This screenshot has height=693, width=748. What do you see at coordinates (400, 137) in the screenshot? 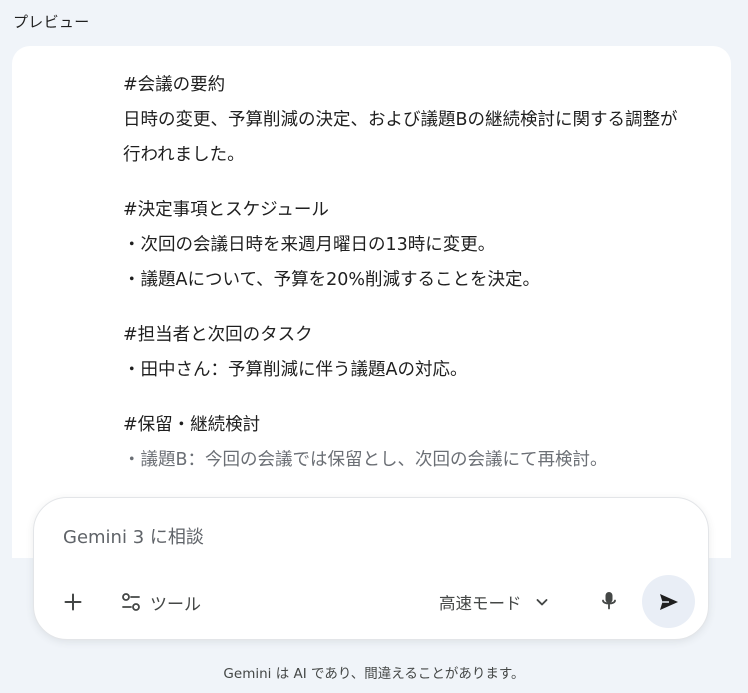
I see `section-text: 日時の変更、予算削減の決定、および議題Bの継続検討に関する調整が行われました。` at bounding box center [400, 137].